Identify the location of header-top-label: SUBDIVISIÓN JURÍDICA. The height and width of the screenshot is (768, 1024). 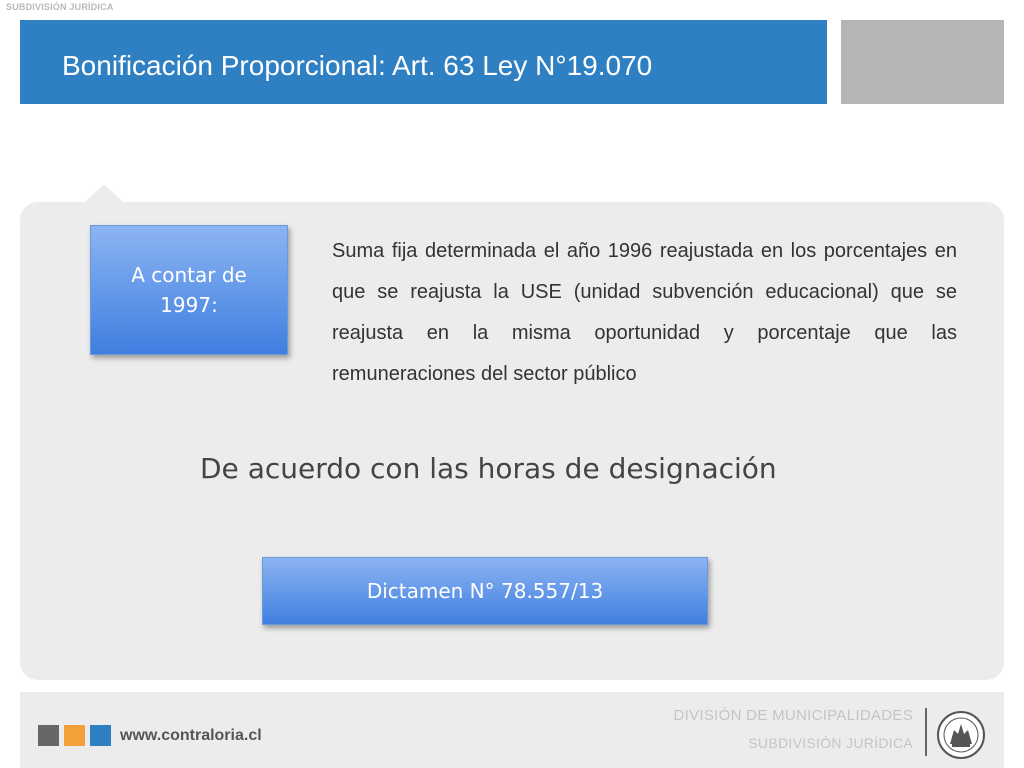
(60, 7).